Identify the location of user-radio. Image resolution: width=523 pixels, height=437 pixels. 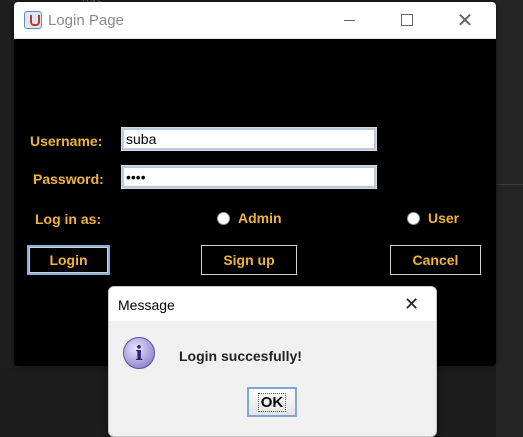
(413, 218).